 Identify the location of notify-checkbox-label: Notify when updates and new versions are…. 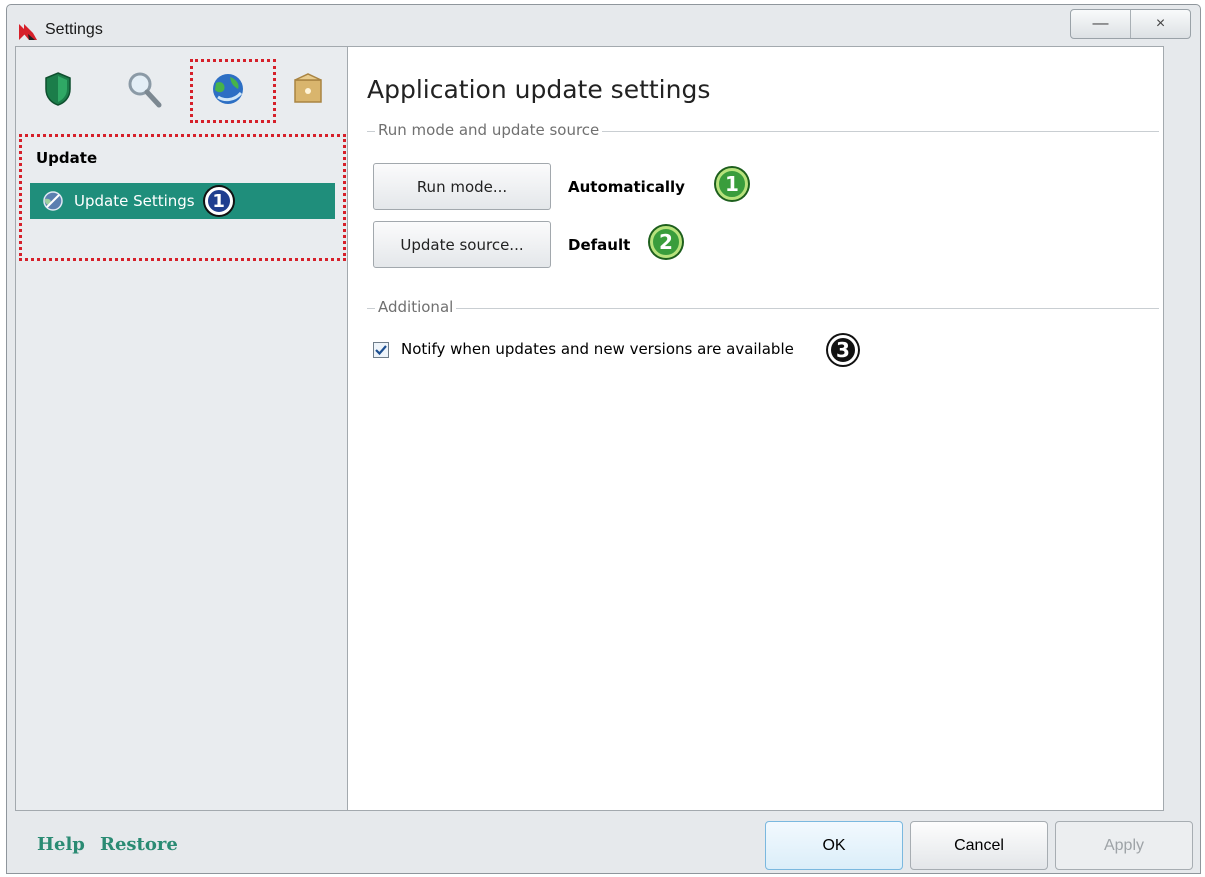
(597, 349).